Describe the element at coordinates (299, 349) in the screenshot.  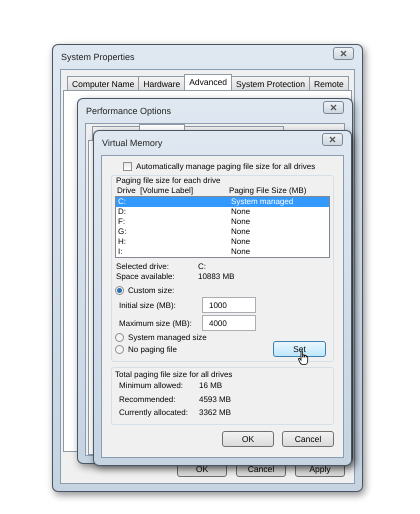
I see `set-button: Set` at that location.